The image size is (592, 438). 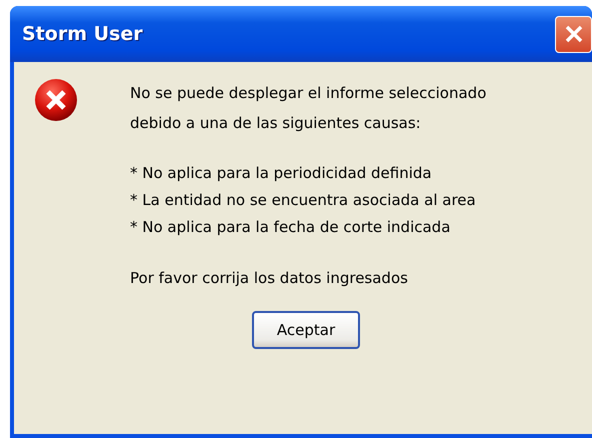 What do you see at coordinates (269, 278) in the screenshot?
I see `instruction-text: Por favor corrija los datos ingresados` at bounding box center [269, 278].